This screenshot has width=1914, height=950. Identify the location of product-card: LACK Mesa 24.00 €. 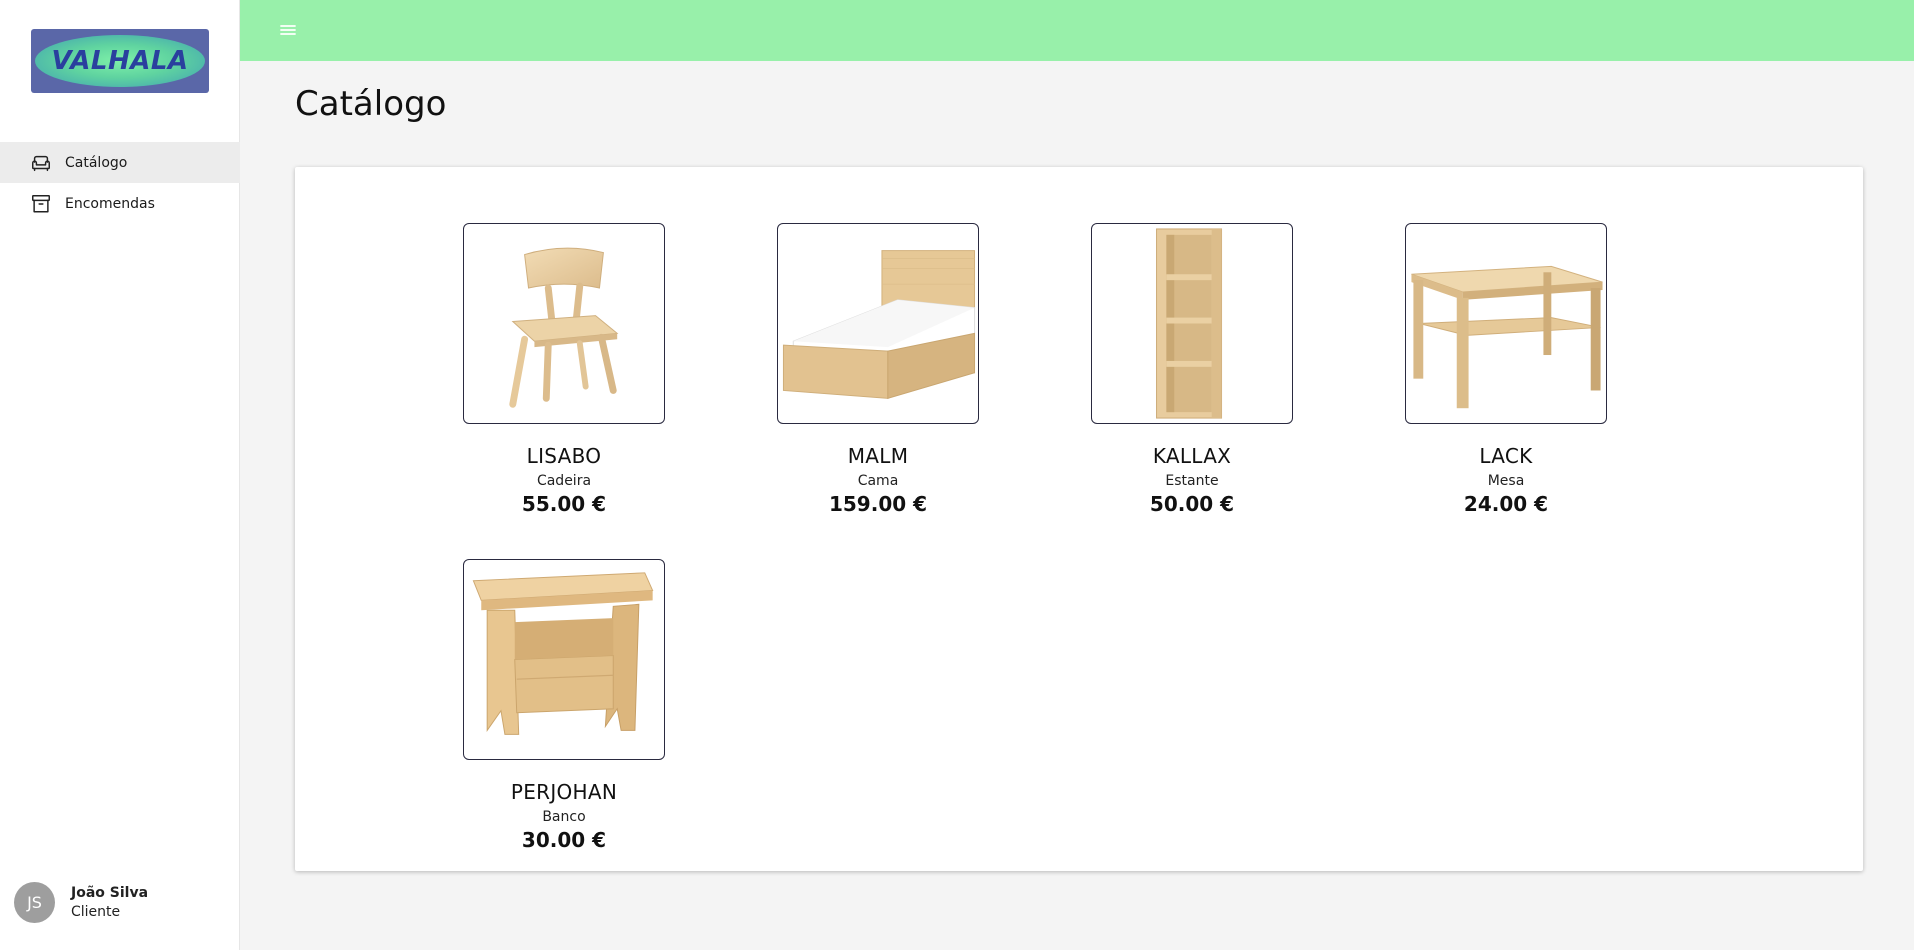
(1506, 369).